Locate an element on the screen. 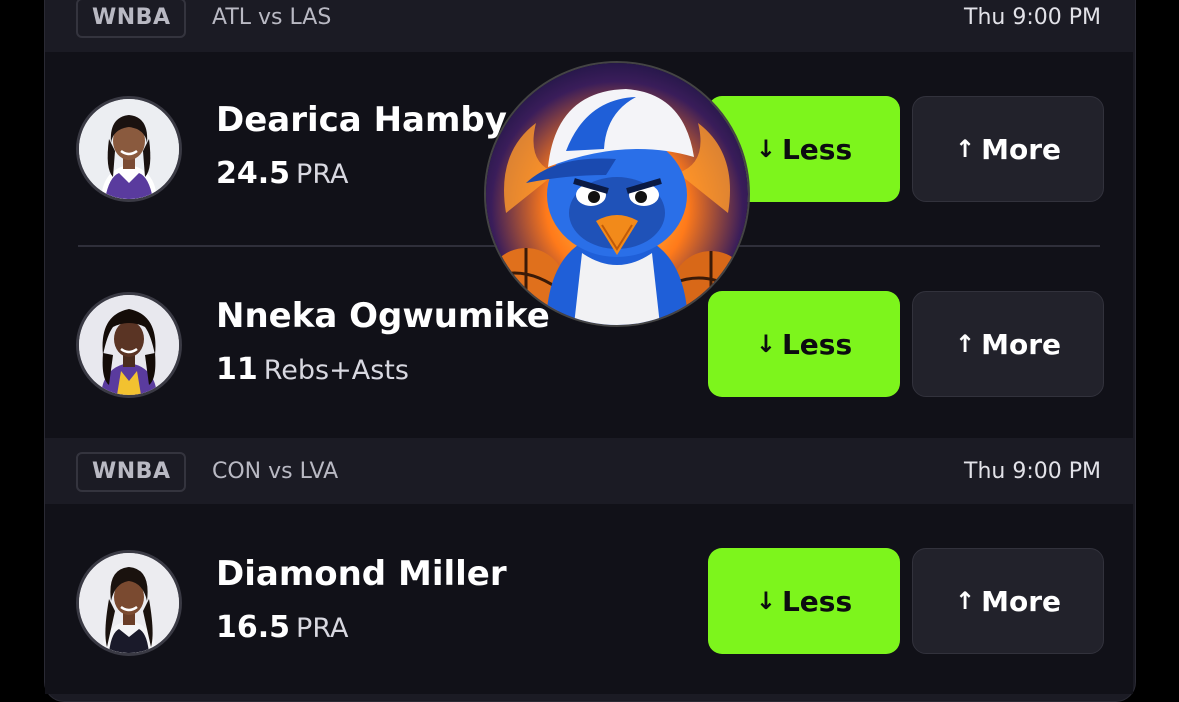  game-header: WNBA ATL vs LAS Thu 9:00 PM is located at coordinates (589, 23).